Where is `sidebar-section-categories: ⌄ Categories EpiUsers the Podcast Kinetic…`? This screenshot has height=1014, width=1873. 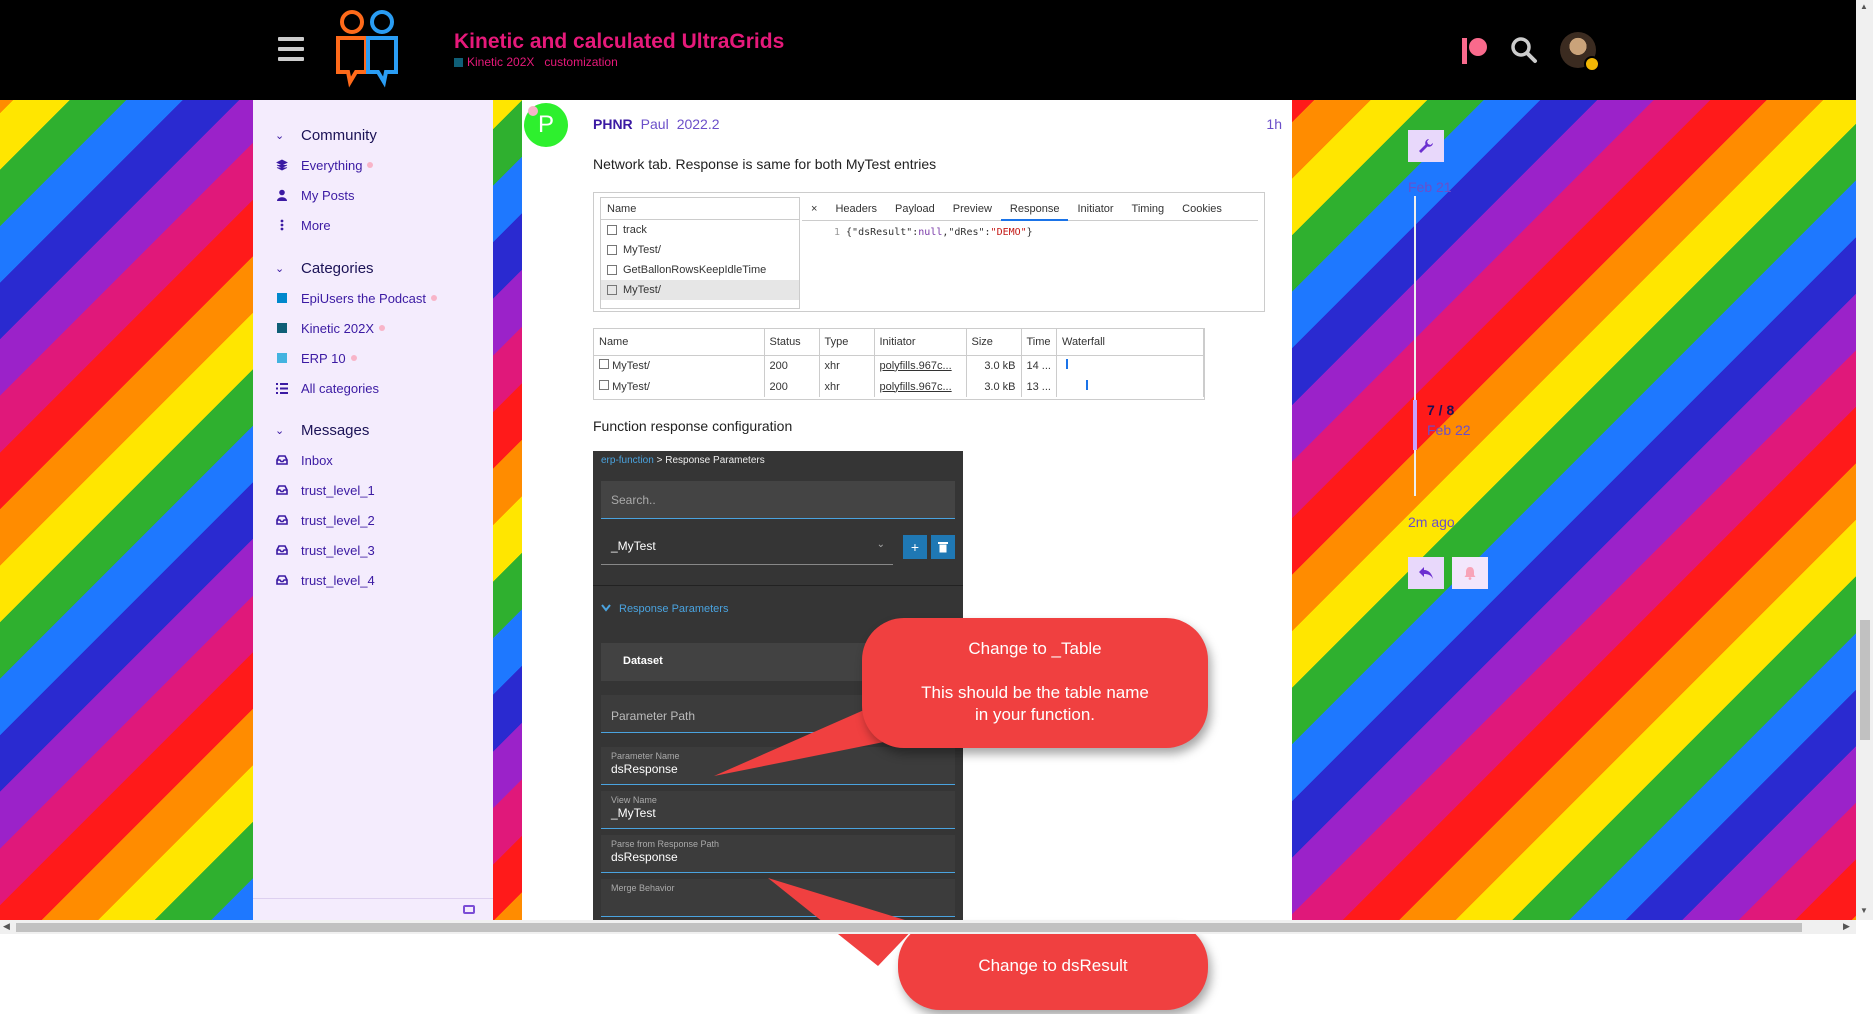
sidebar-section-categories: ⌄ Categories EpiUsers the Podcast Kinetic… is located at coordinates (373, 328).